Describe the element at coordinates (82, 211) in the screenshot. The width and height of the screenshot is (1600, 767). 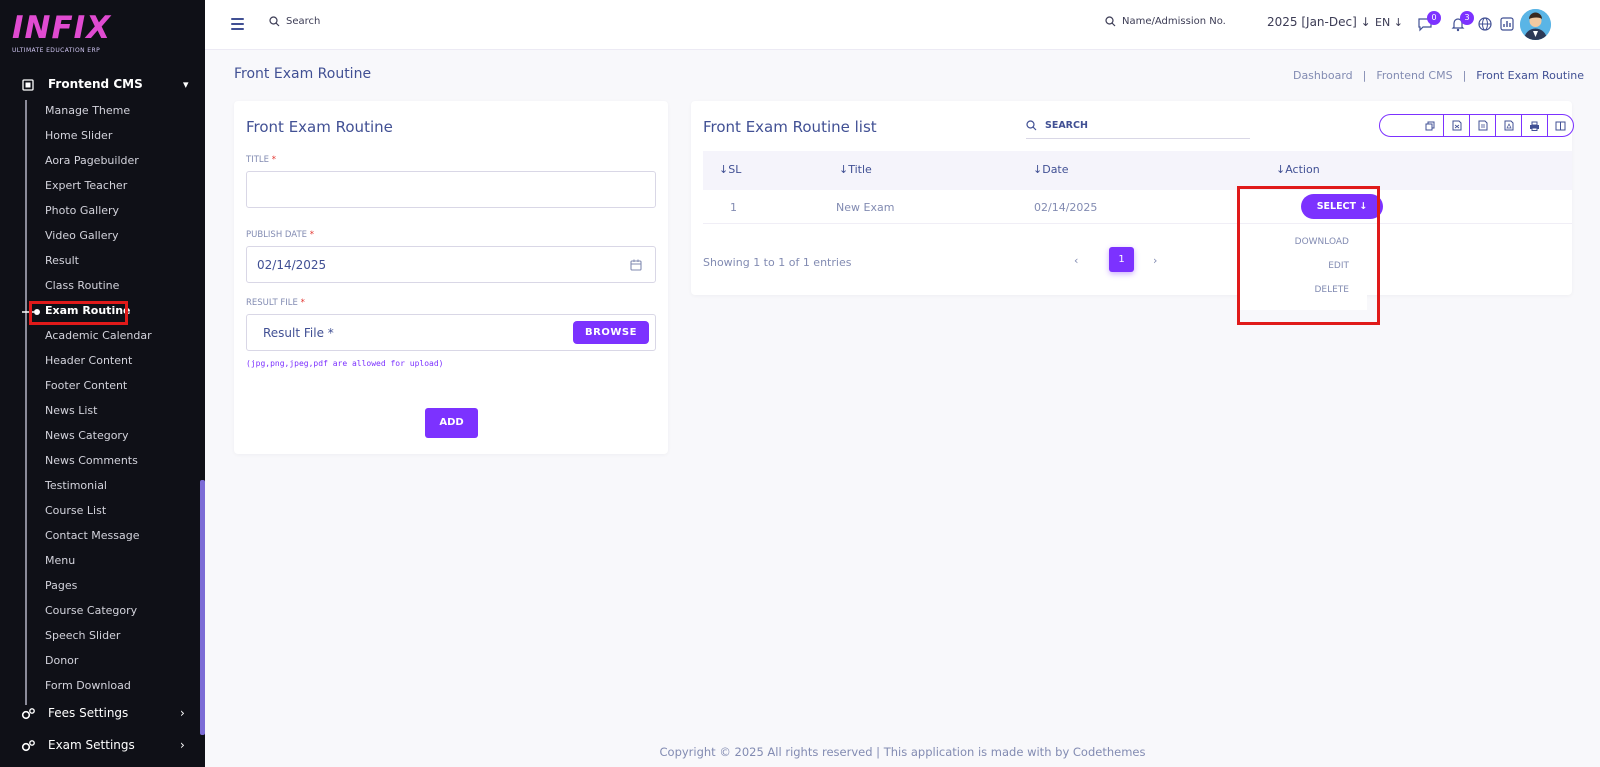
I see `sidebar-item-photo-gallery: Photo Gallery` at that location.